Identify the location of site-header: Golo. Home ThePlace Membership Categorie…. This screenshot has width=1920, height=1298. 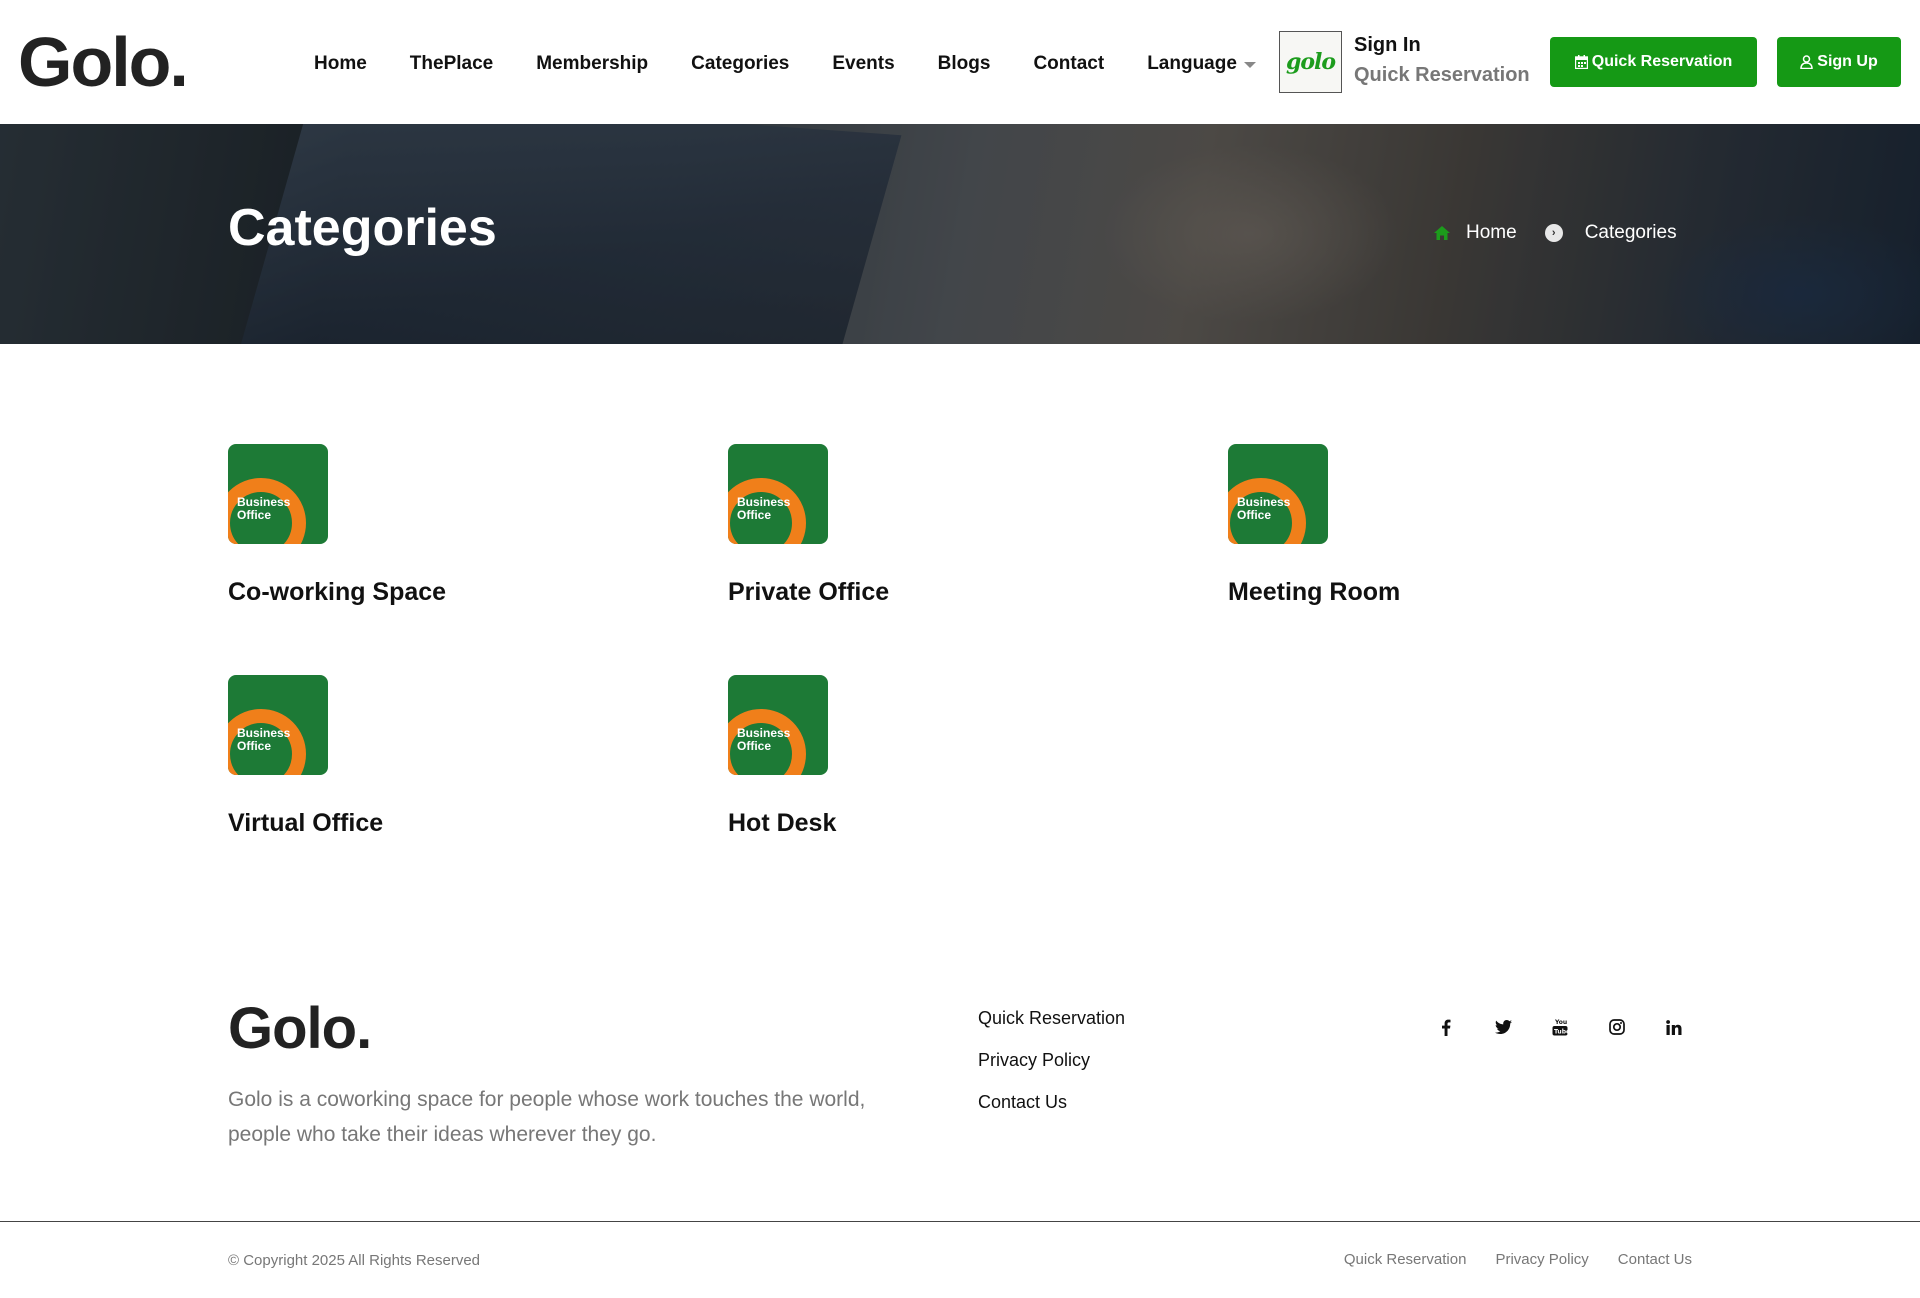
(960, 62).